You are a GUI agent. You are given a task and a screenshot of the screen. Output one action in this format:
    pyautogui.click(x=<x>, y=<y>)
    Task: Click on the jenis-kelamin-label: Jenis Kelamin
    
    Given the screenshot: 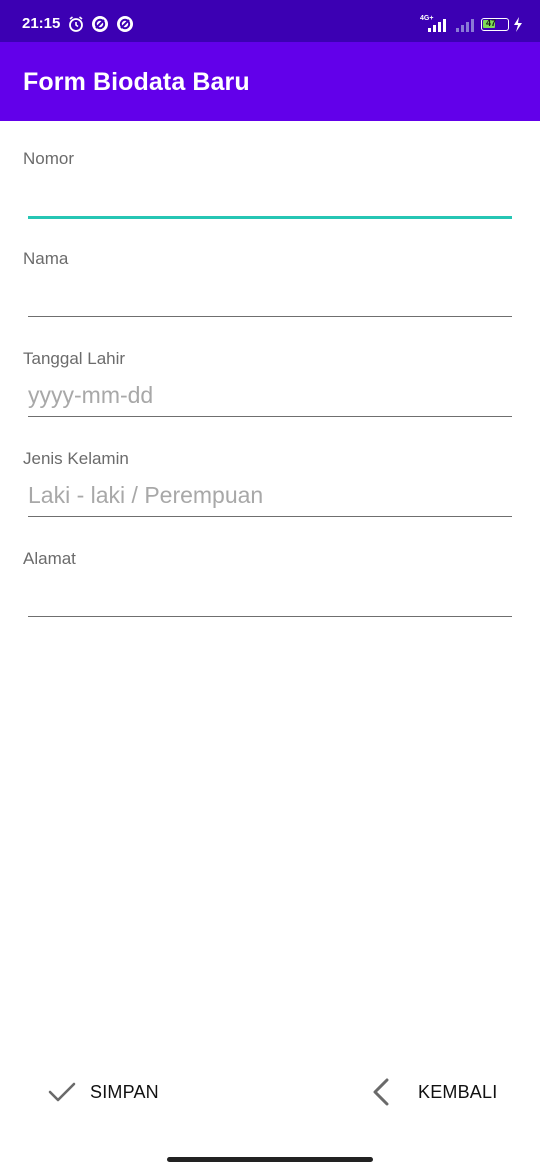 What is the action you would take?
    pyautogui.click(x=76, y=458)
    